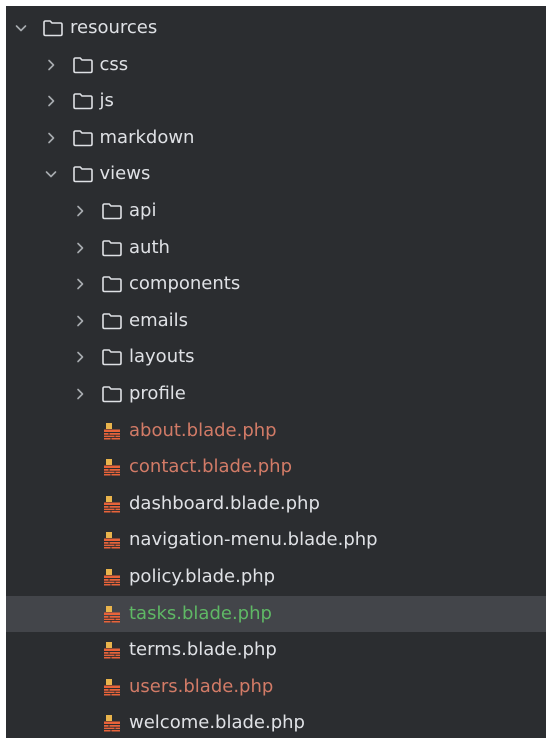 The height and width of the screenshot is (738, 548). I want to click on tree-file-terms-blade-php: terms.blade.php, so click(276, 650).